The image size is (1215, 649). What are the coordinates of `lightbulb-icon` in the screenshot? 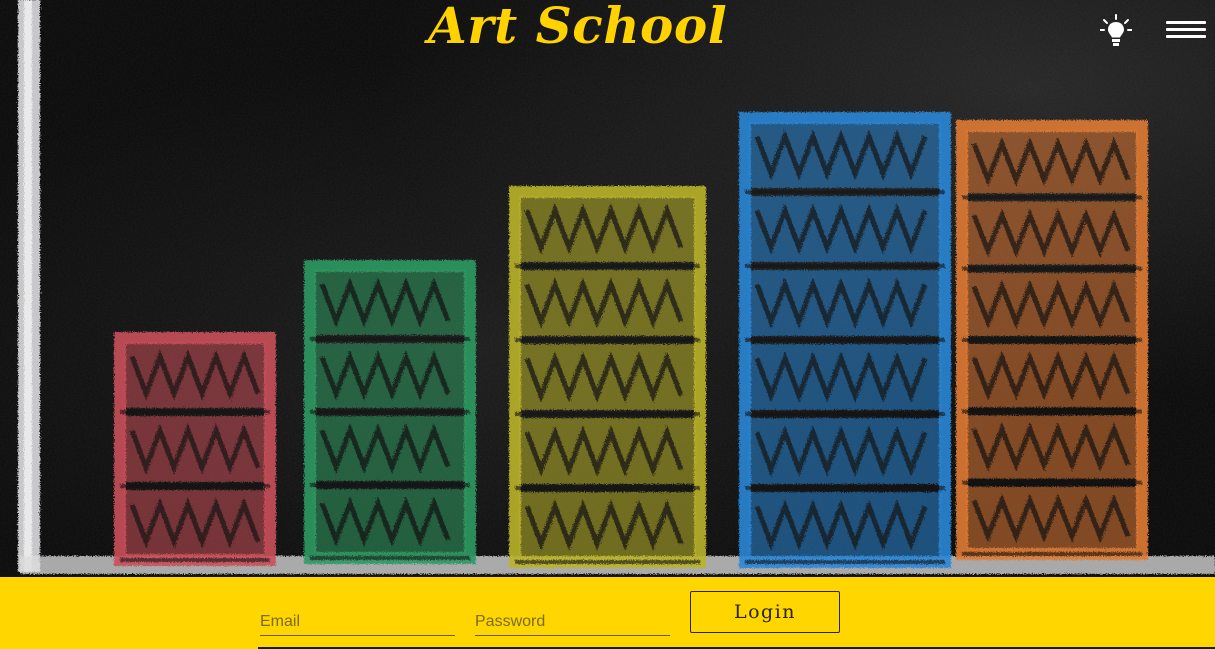 It's located at (1116, 32).